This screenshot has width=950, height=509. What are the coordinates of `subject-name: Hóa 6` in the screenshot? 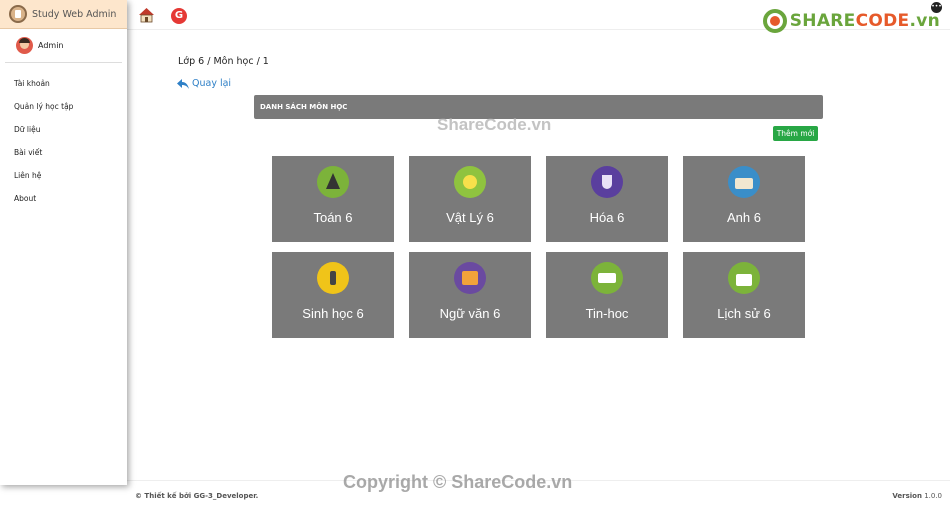 It's located at (607, 217).